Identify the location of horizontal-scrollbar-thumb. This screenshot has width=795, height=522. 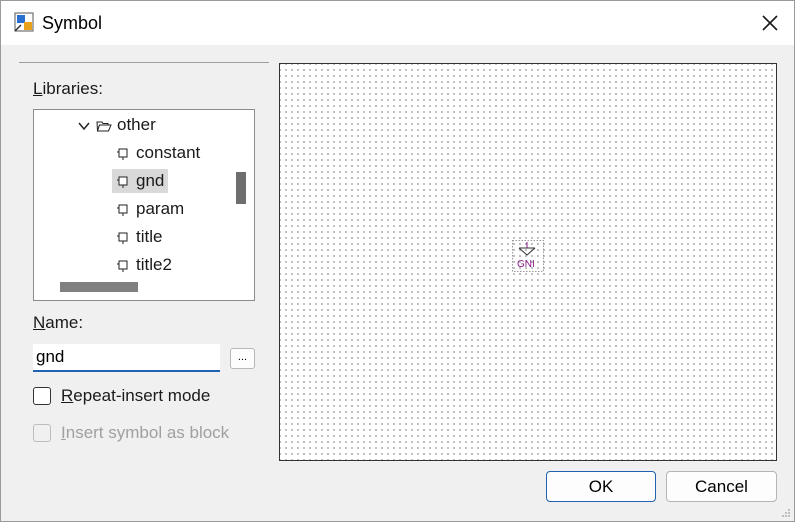
(99, 287).